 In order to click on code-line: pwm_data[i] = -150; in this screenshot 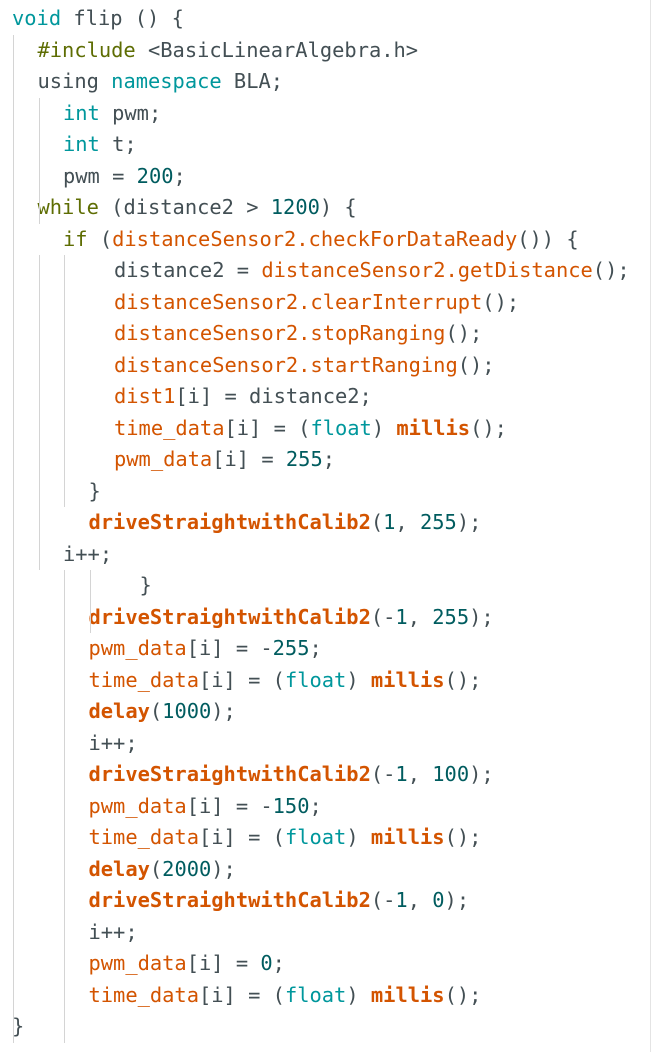, I will do `click(205, 807)`.